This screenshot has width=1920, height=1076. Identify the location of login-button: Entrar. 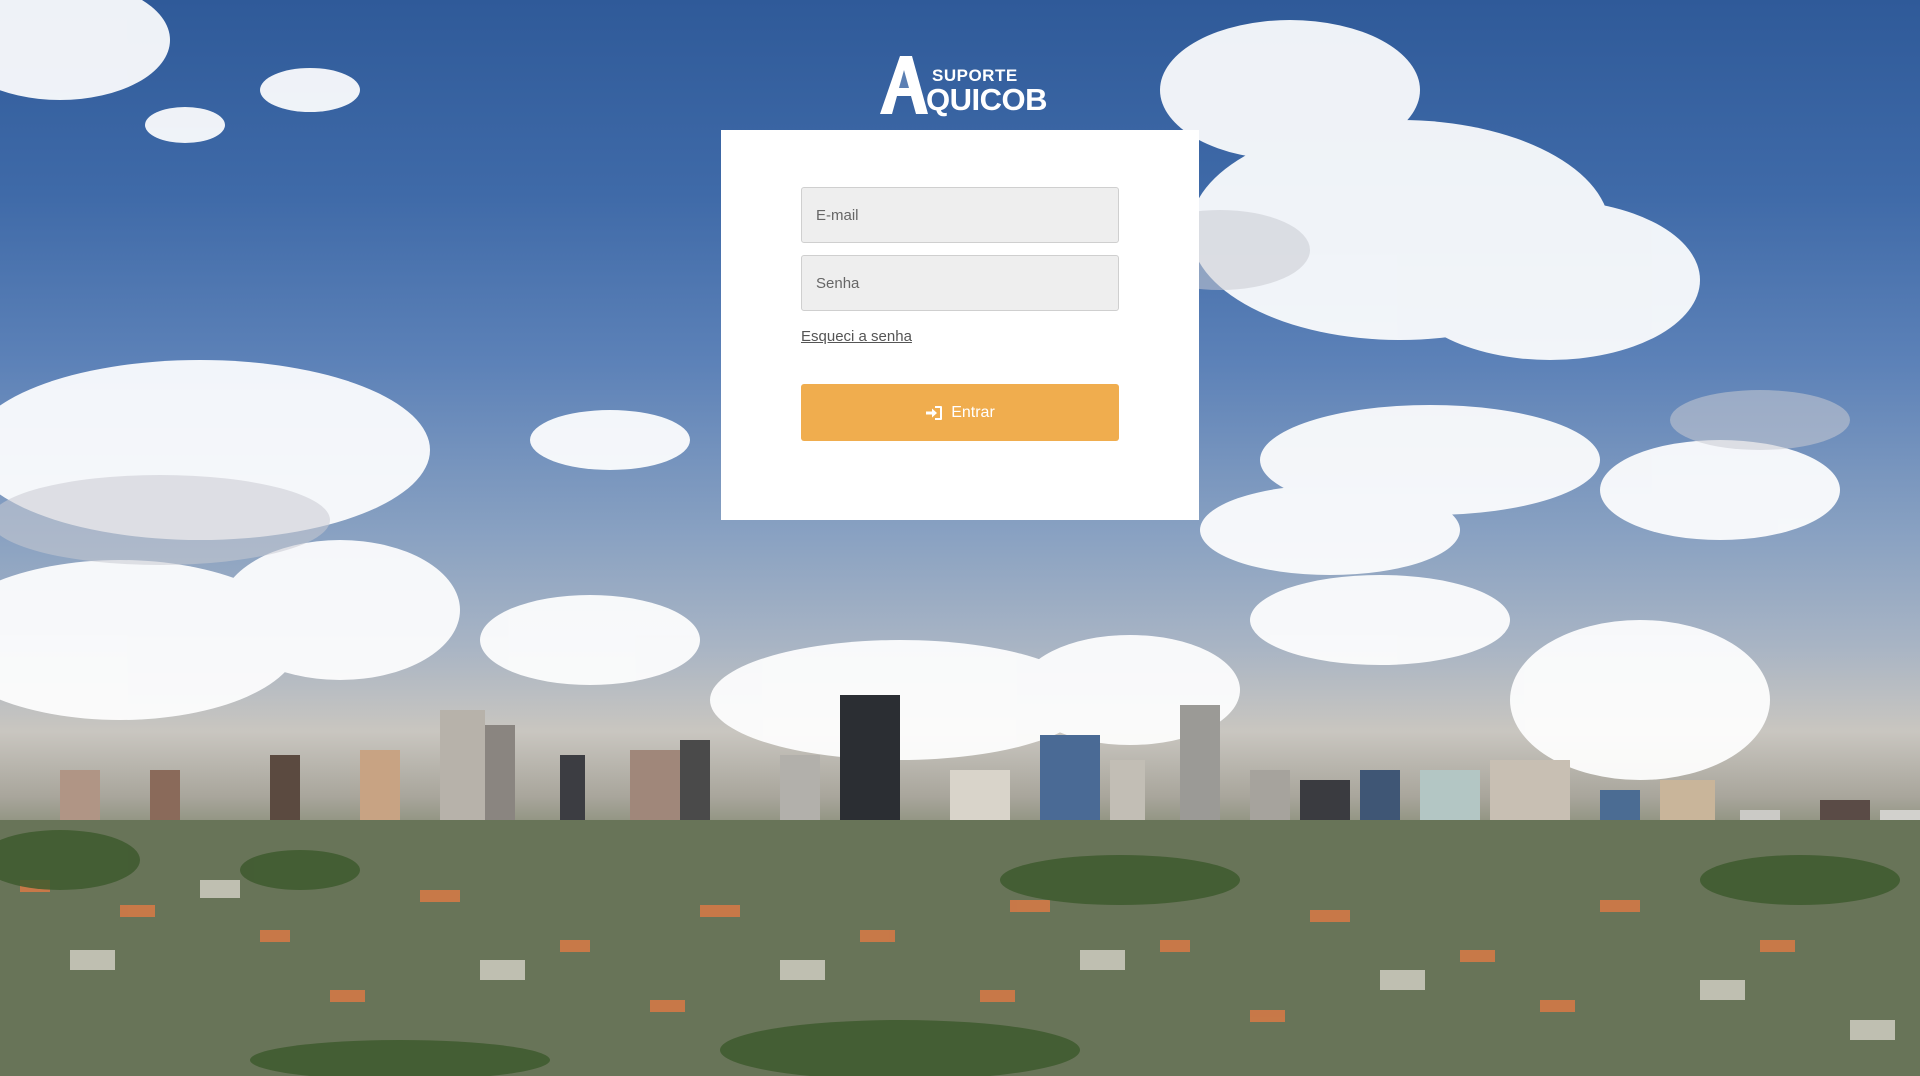
(960, 412).